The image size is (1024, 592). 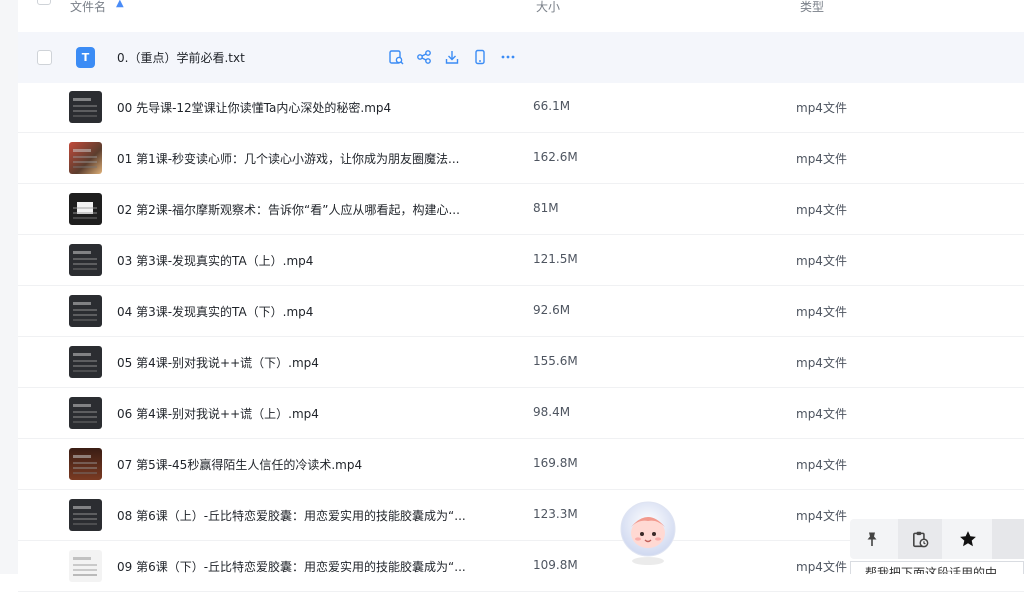 I want to click on popup-text: 帮我把下面这段话用的中, so click(x=931, y=570).